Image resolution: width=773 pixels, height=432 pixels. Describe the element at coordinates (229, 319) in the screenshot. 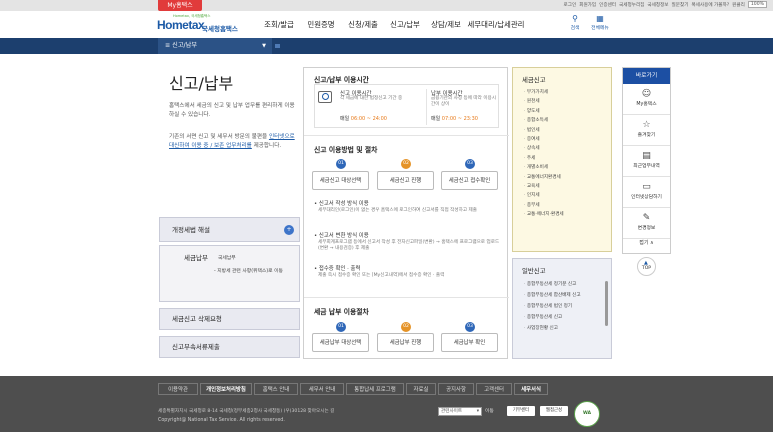

I see `side-item-delete-request: 세금신고 삭제요청` at that location.